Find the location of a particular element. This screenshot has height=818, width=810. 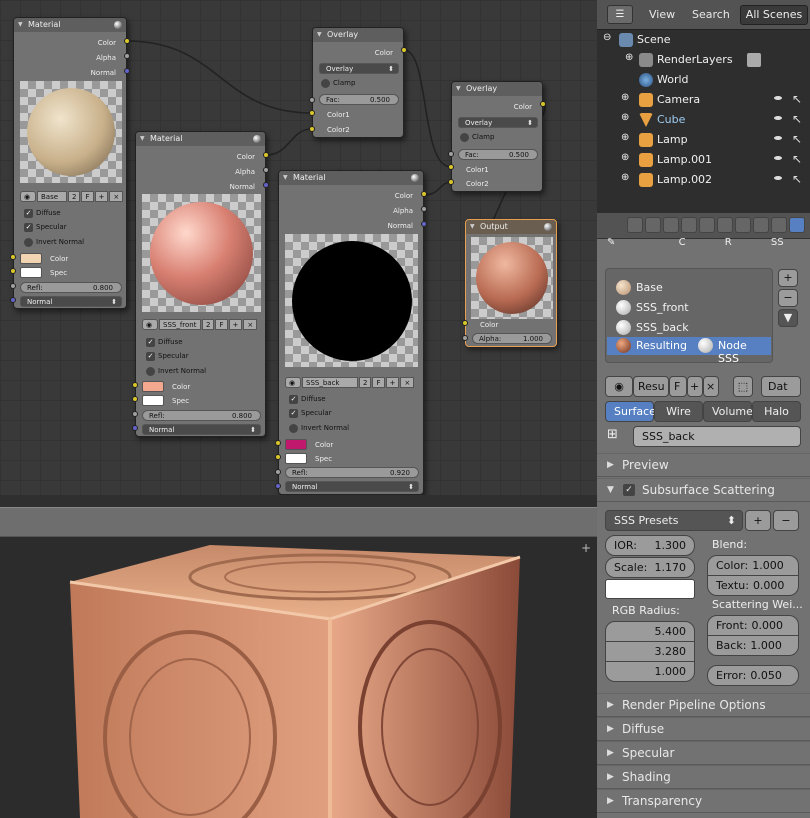

slot-sss-front: SSS_front is located at coordinates (652, 307).